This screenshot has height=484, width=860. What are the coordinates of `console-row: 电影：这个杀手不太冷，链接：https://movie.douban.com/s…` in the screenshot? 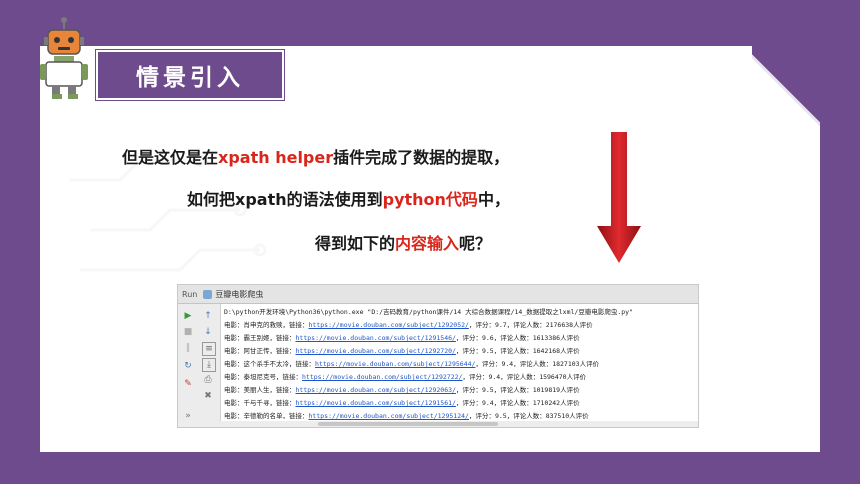 It's located at (412, 364).